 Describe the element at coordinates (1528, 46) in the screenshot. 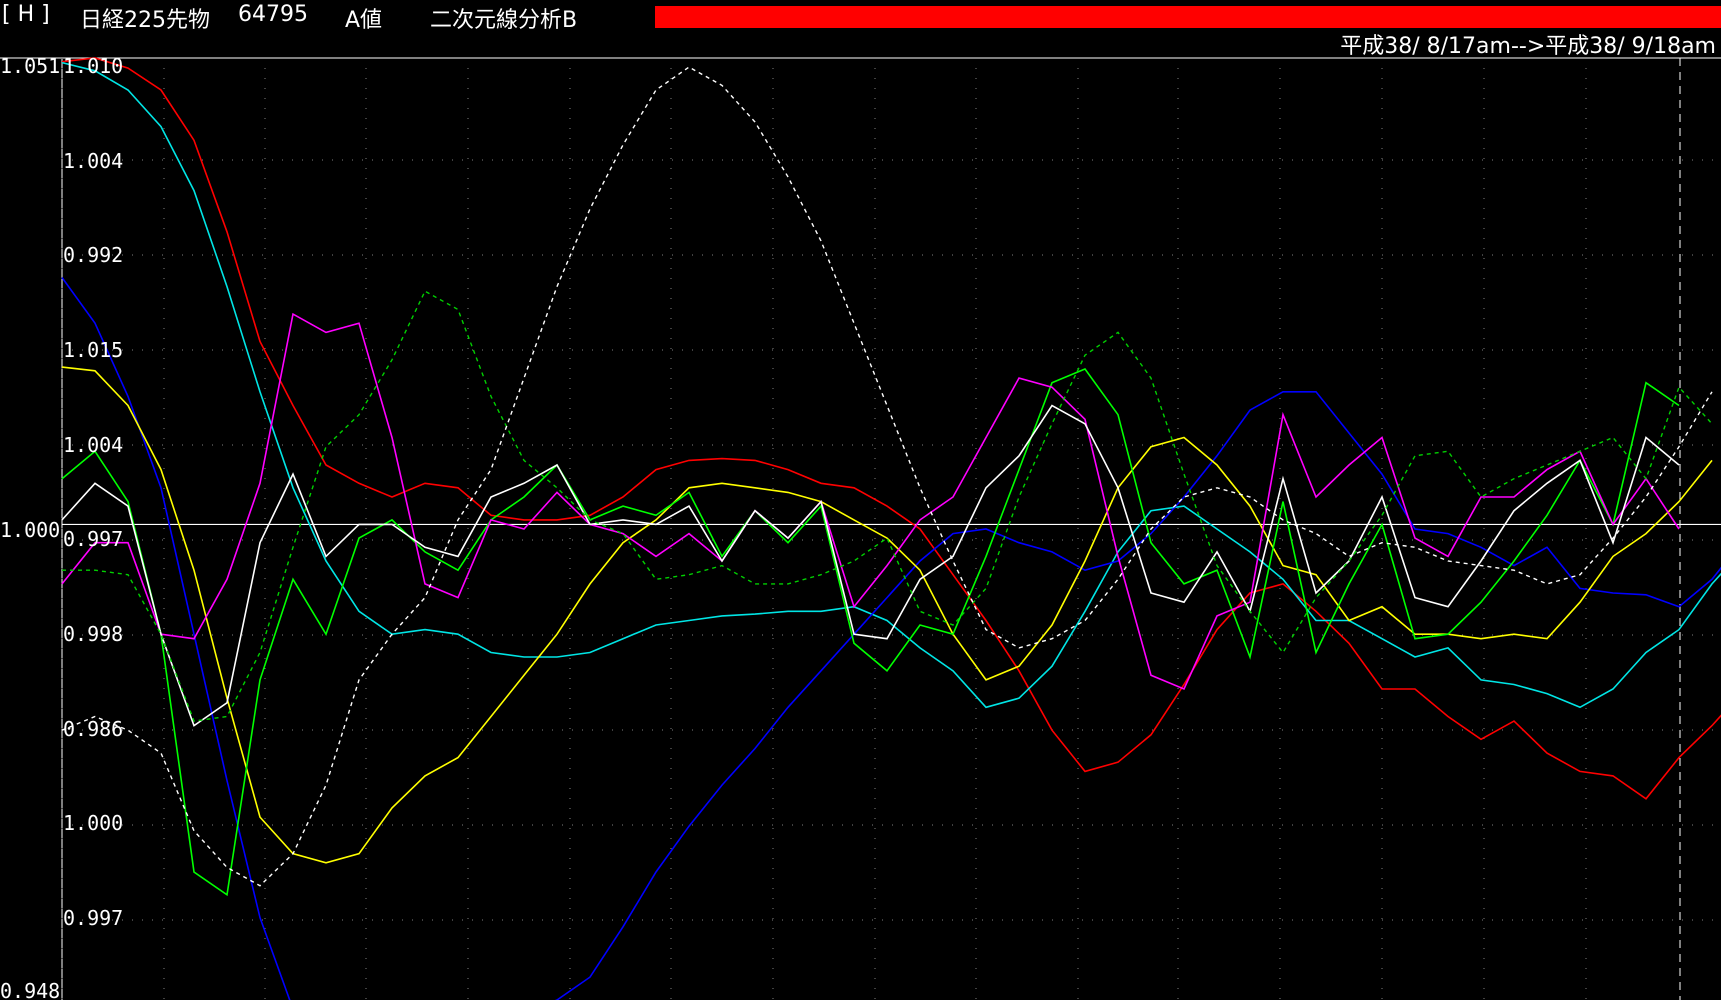

I see `date-range-label: 平成38/ 8/17am-->平成38/ 9/18am` at that location.